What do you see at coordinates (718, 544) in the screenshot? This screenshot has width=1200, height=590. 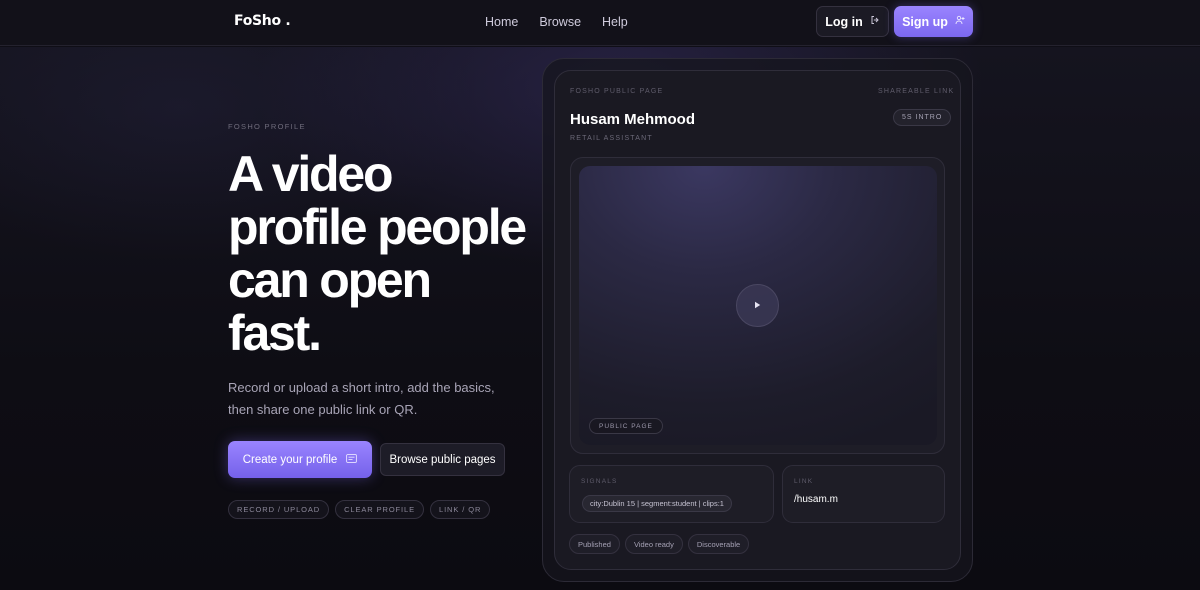 I see `status-discoverable: Discoverable` at bounding box center [718, 544].